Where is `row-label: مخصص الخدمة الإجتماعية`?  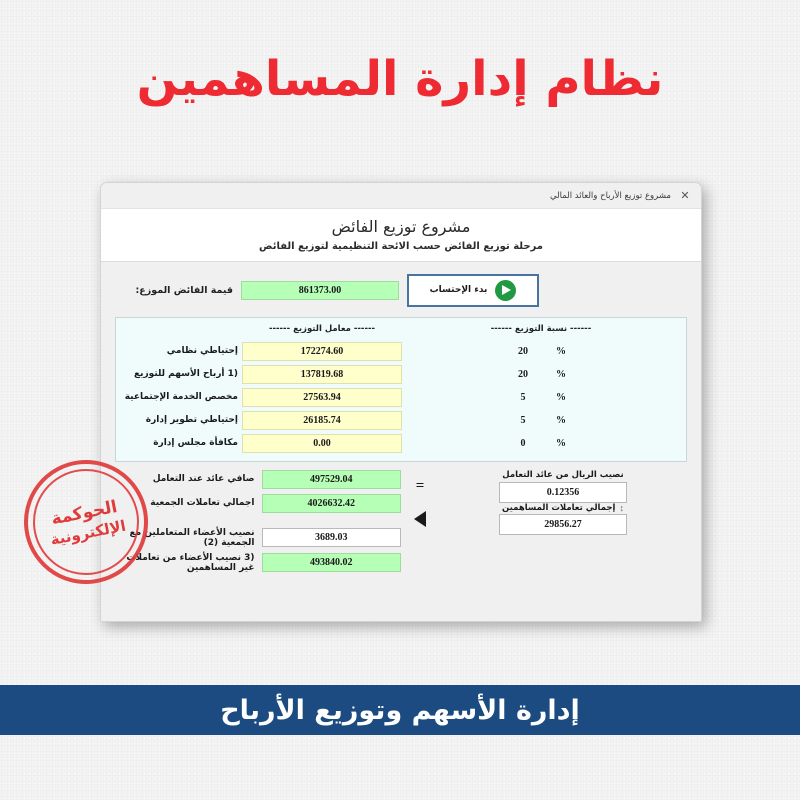 row-label: مخصص الخدمة الإجتماعية is located at coordinates (181, 397).